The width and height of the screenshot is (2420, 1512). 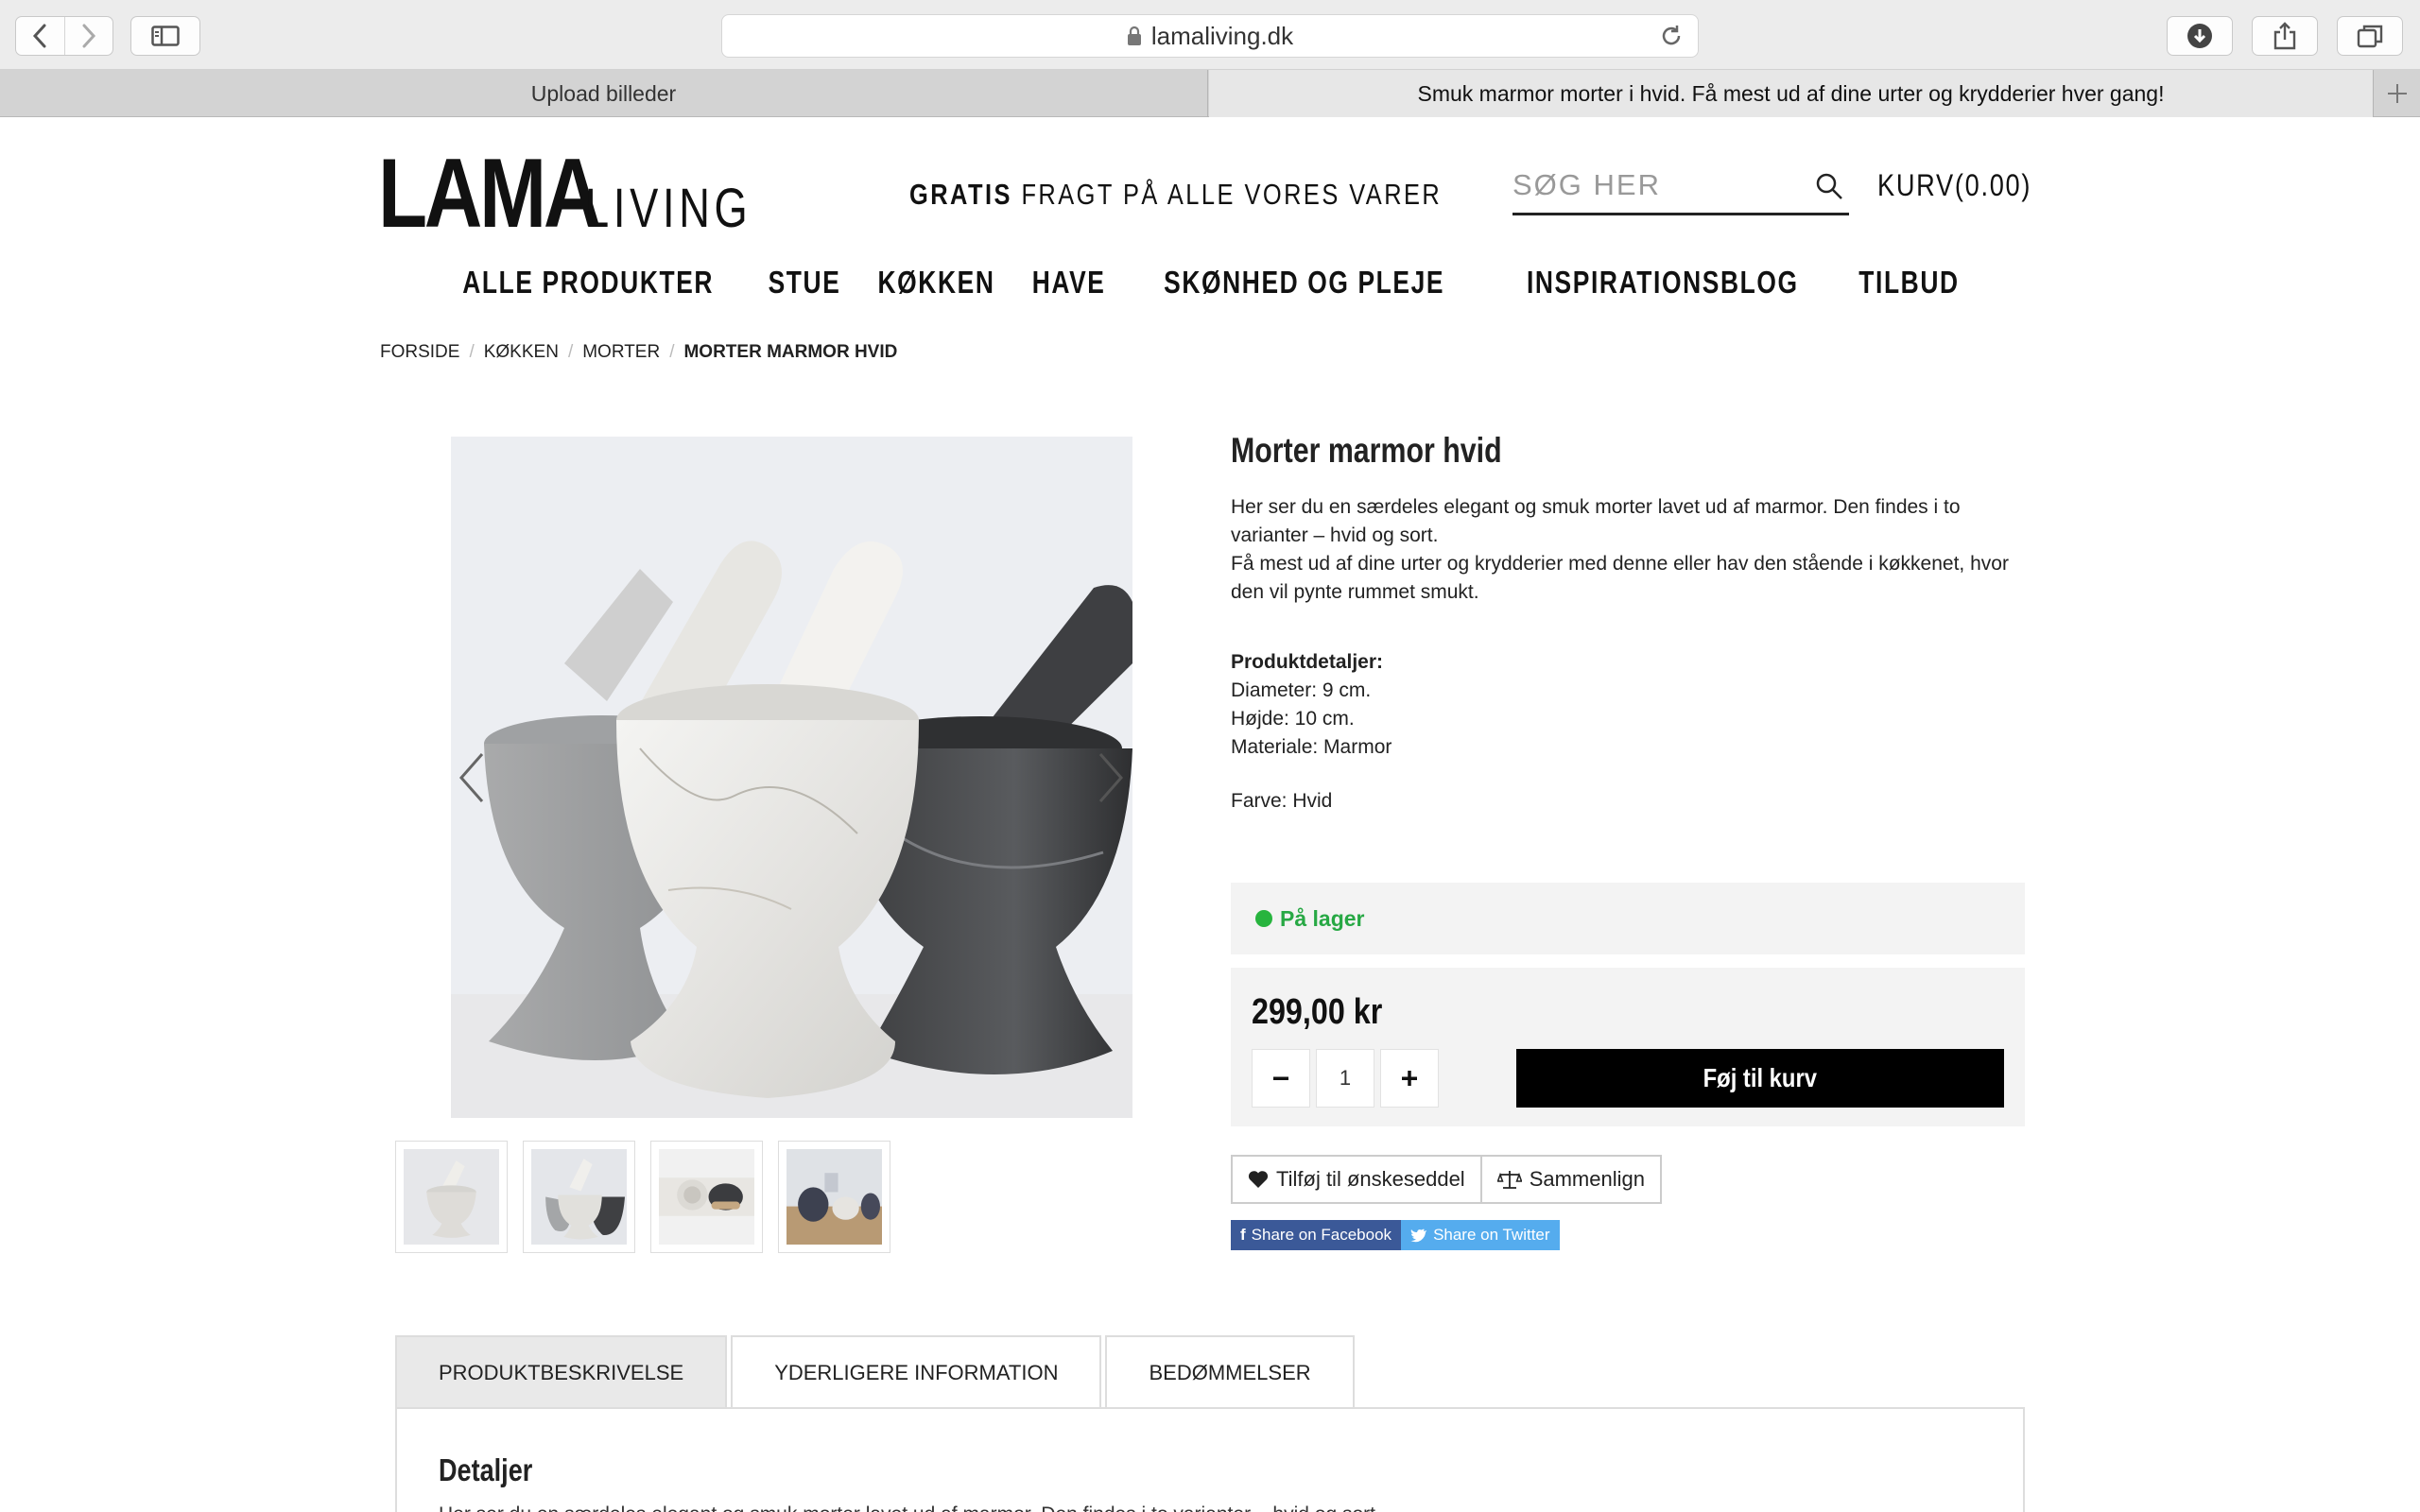 I want to click on add-to-cart-button: Føj til kurv, so click(x=1760, y=1078).